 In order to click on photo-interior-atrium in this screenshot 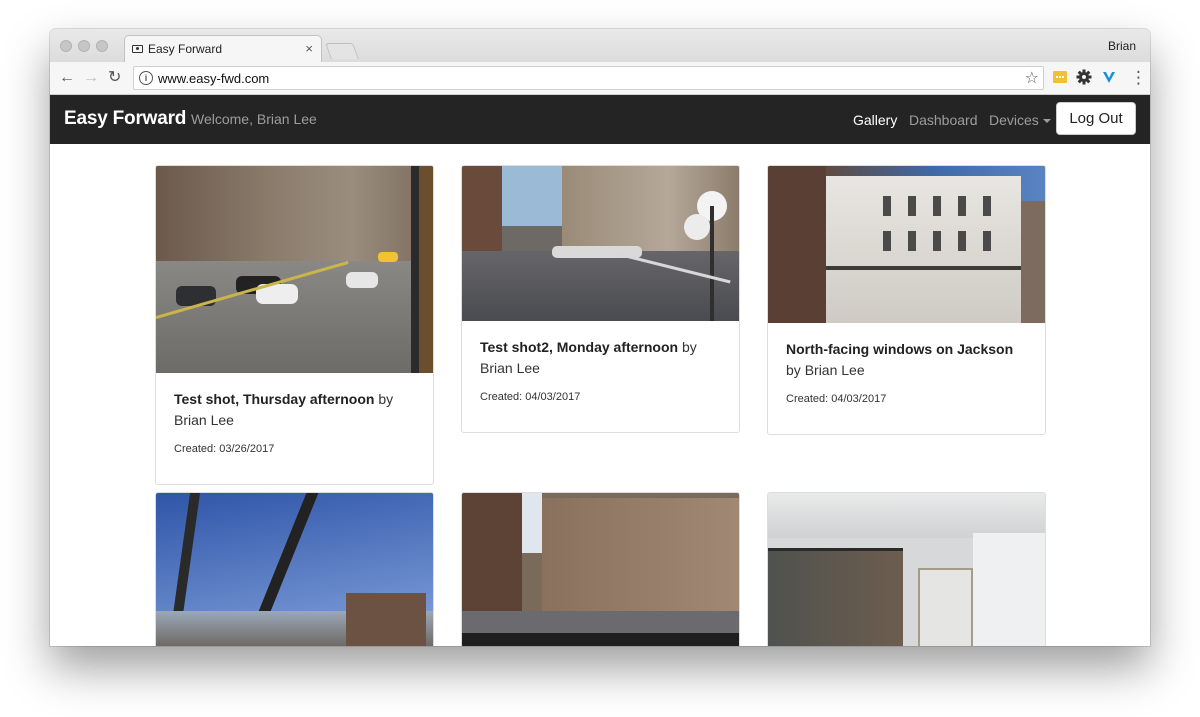, I will do `click(906, 569)`.